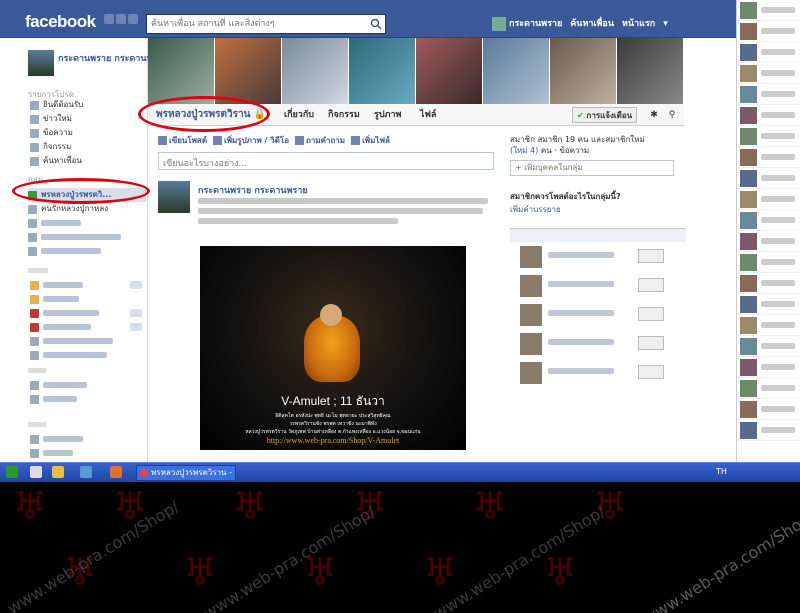 The height and width of the screenshot is (613, 800). Describe the element at coordinates (88, 133) in the screenshot. I see `sidebar-item-messages: ข้อความ` at that location.